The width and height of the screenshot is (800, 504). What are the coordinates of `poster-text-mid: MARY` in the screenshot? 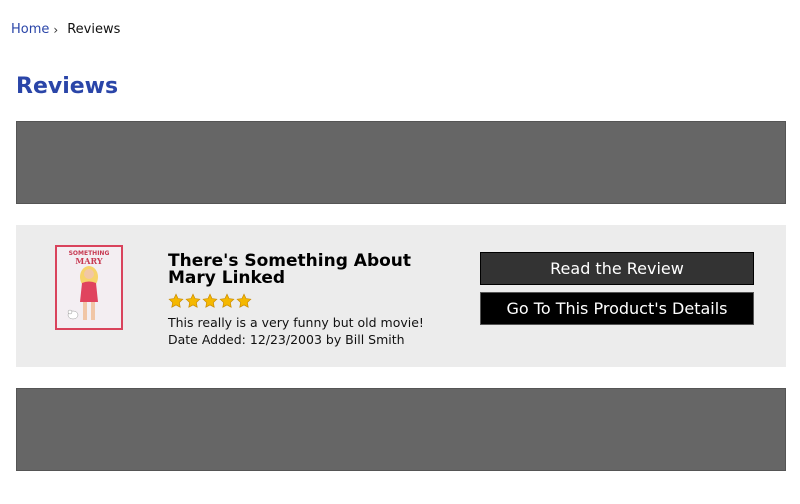 It's located at (88, 261).